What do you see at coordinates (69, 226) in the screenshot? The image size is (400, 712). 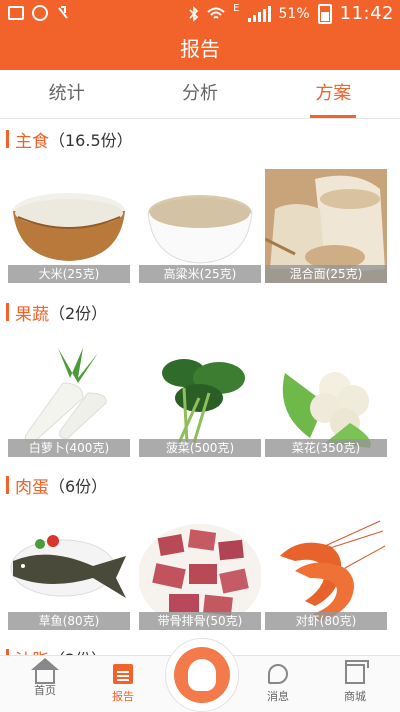 I see `food-card: 大米(25克)` at bounding box center [69, 226].